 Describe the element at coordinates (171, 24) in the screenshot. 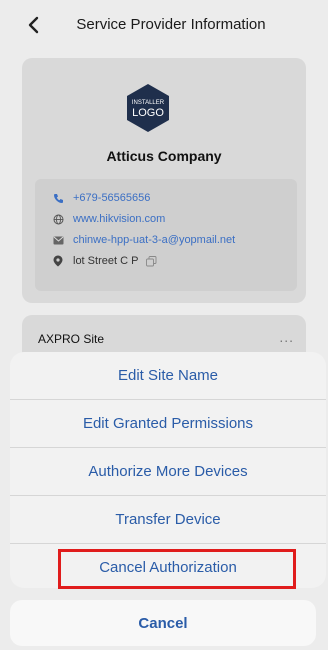

I see `page-title: Service Provider Information` at that location.